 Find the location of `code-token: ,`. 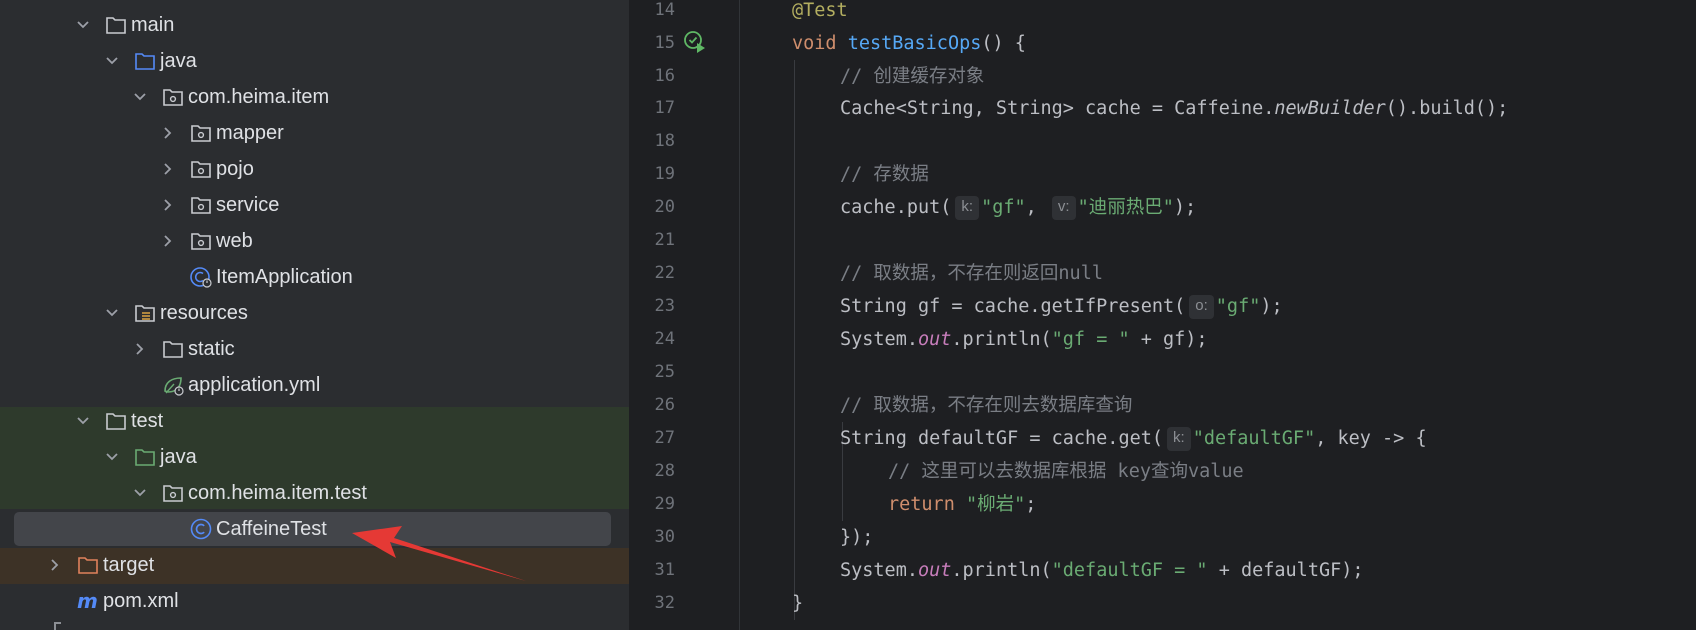

code-token: , is located at coordinates (1036, 207).